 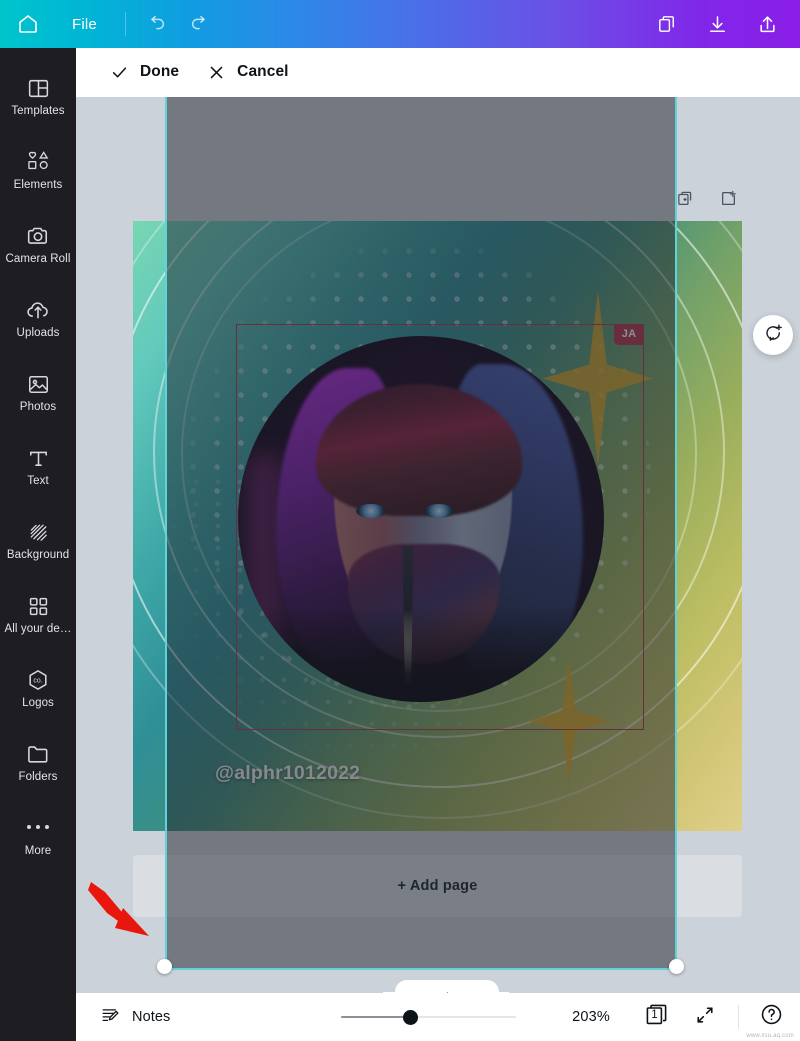 What do you see at coordinates (38, 110) in the screenshot?
I see `sidebar-label: Templates` at bounding box center [38, 110].